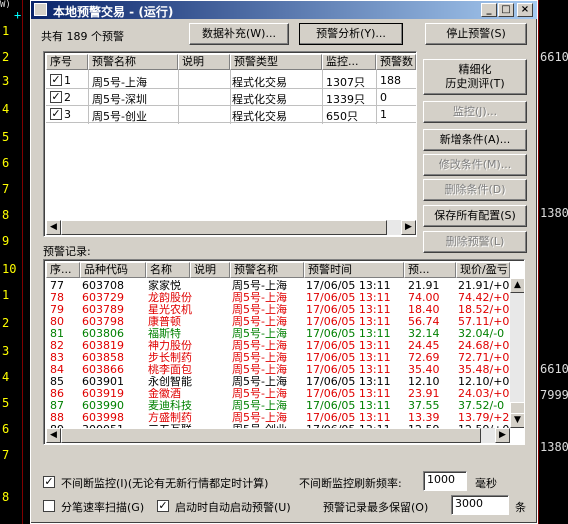  What do you see at coordinates (424, 358) in the screenshot?
I see `record-p: 72.69` at bounding box center [424, 358].